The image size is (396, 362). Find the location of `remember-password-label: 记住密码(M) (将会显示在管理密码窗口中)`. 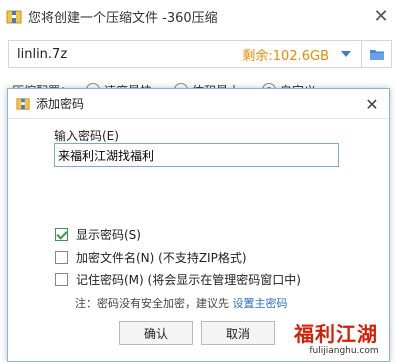

remember-password-label: 记住密码(M) (将会显示在管理密码窗口中) is located at coordinates (188, 280).